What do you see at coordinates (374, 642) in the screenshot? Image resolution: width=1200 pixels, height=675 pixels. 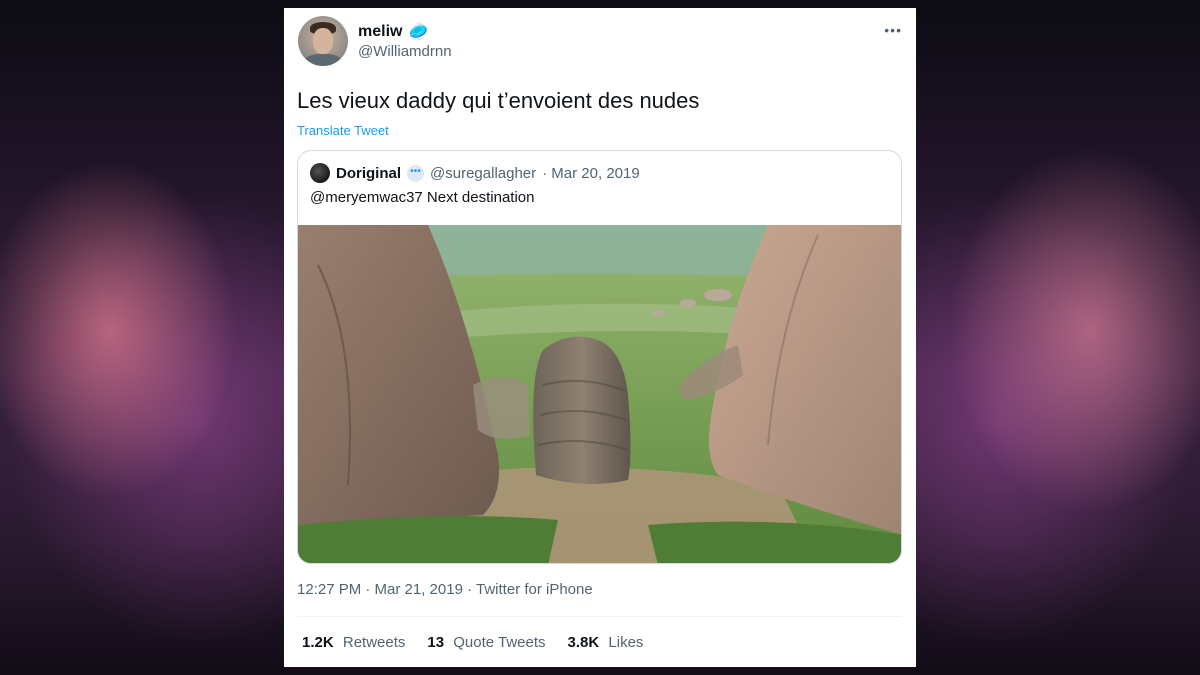 I see `retweets-label: Retweets` at bounding box center [374, 642].